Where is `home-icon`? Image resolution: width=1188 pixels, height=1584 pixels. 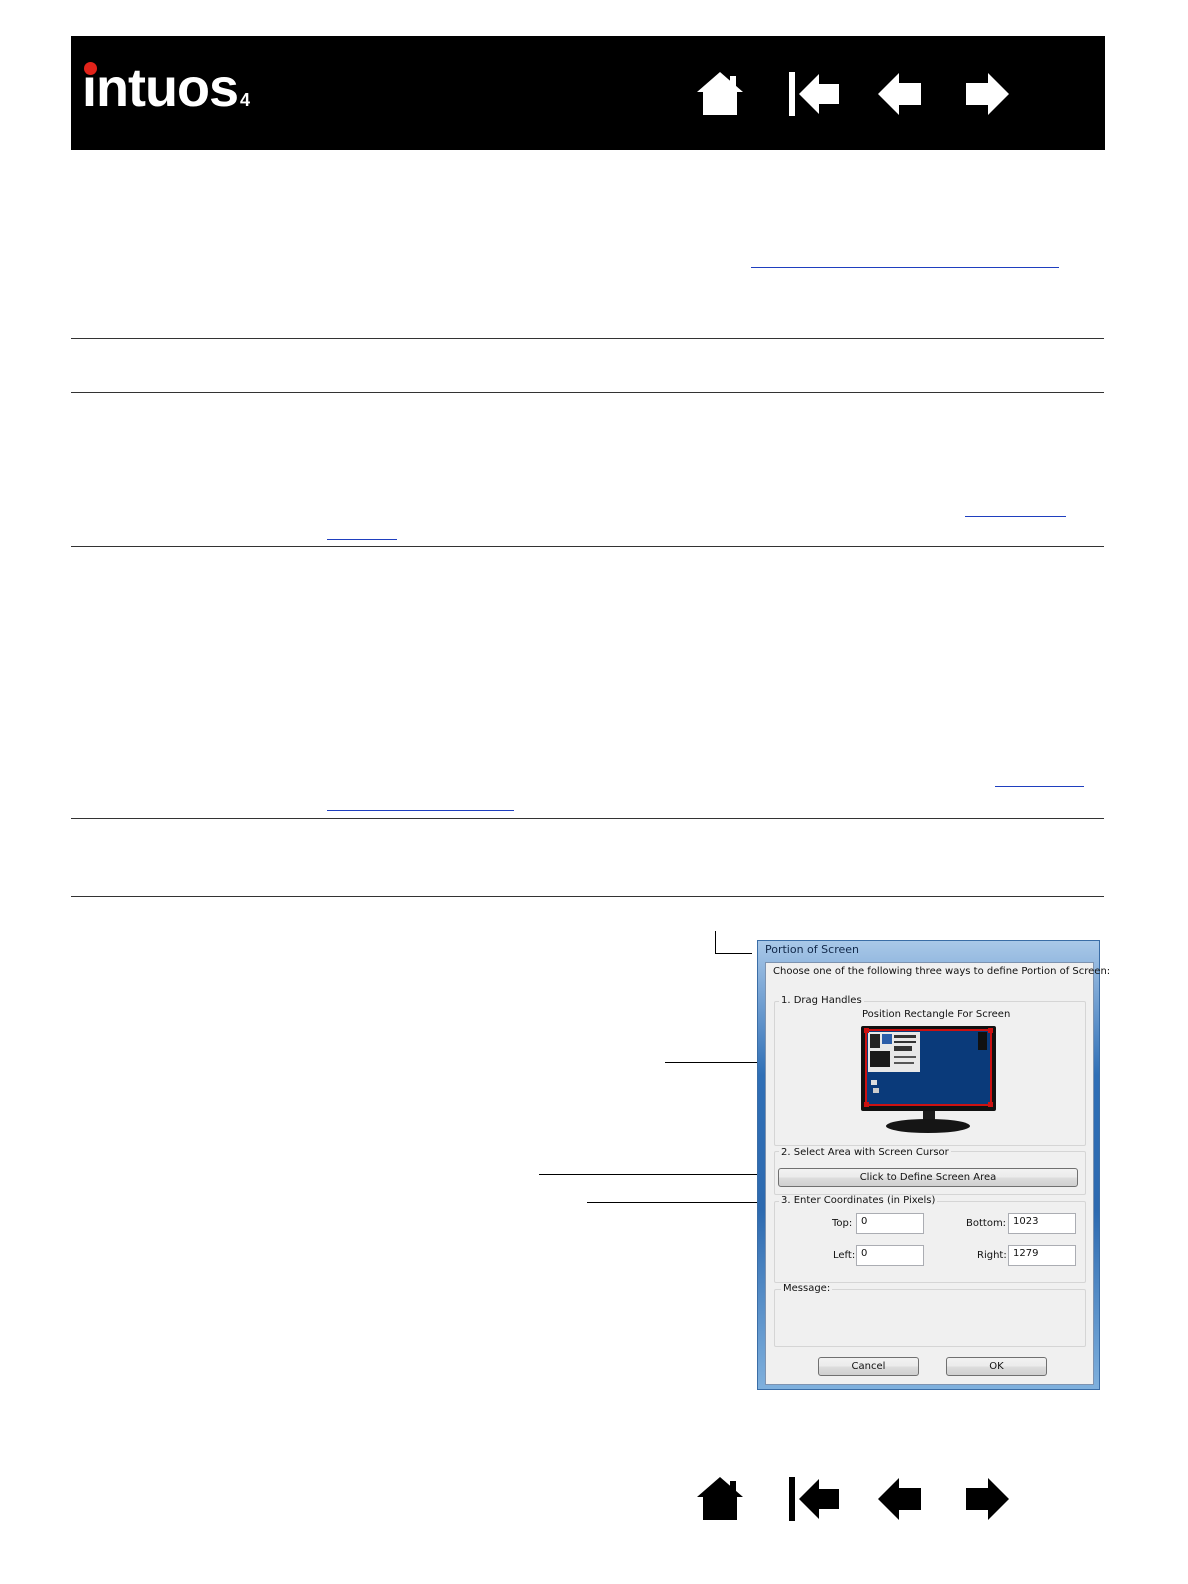
home-icon is located at coordinates (720, 93).